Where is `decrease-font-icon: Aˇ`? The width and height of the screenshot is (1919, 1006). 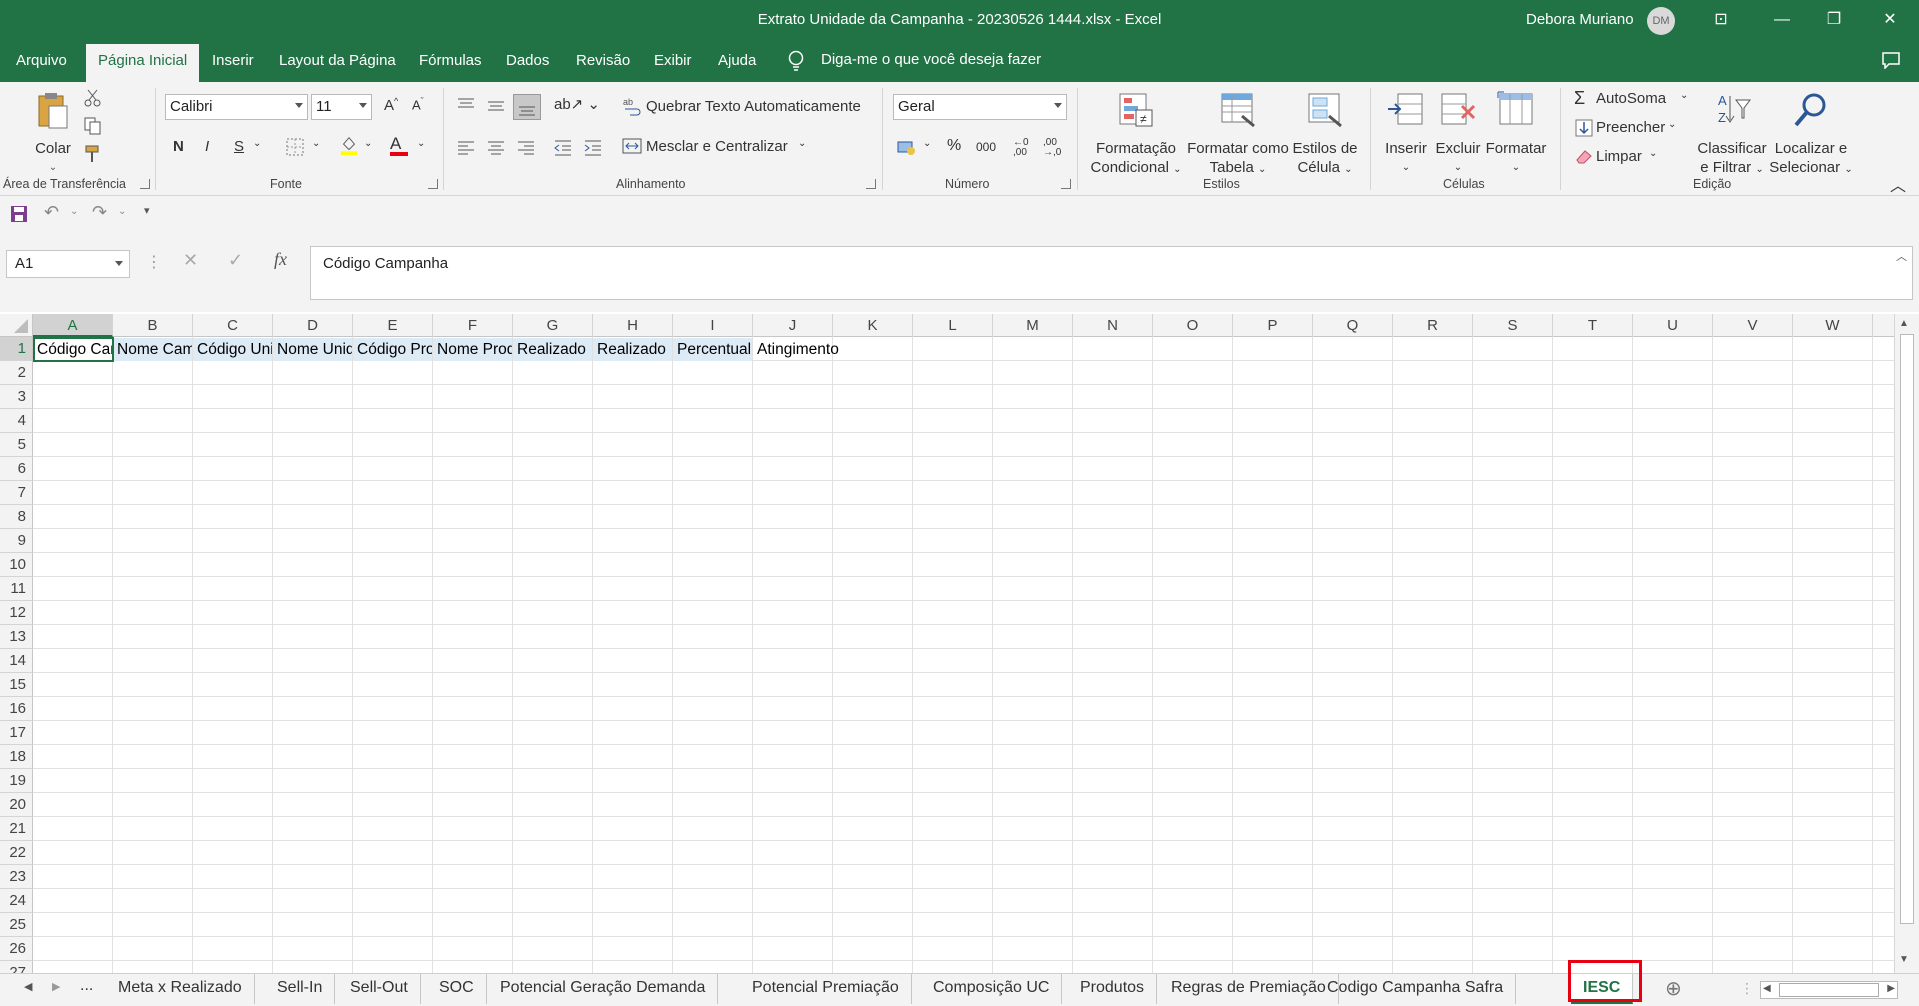 decrease-font-icon: Aˇ is located at coordinates (418, 104).